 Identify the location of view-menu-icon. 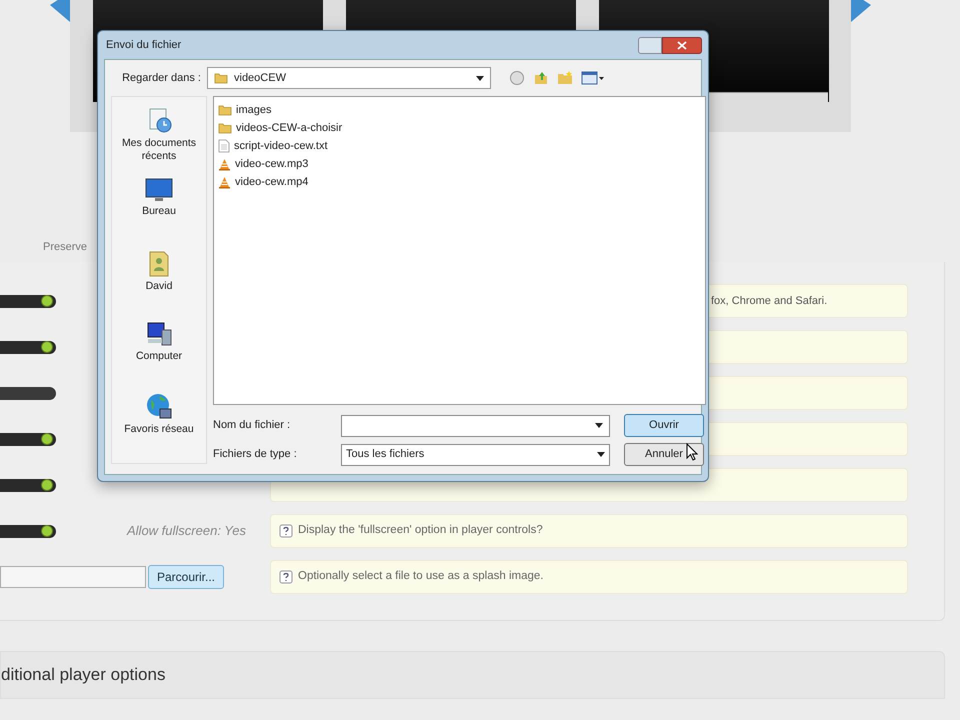
(593, 78).